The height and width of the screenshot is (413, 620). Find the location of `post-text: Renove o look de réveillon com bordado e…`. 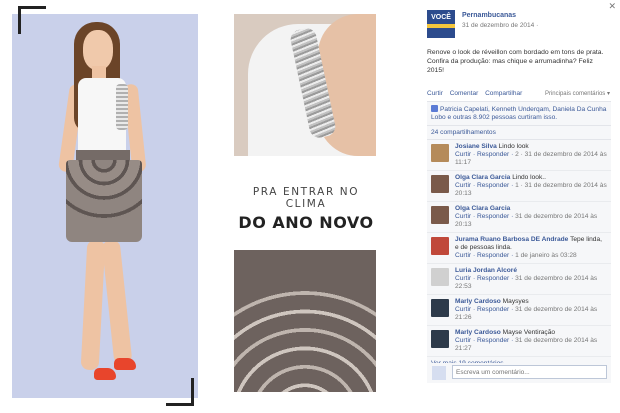

post-text: Renove o look de réveillon com bordado e… is located at coordinates (515, 61).